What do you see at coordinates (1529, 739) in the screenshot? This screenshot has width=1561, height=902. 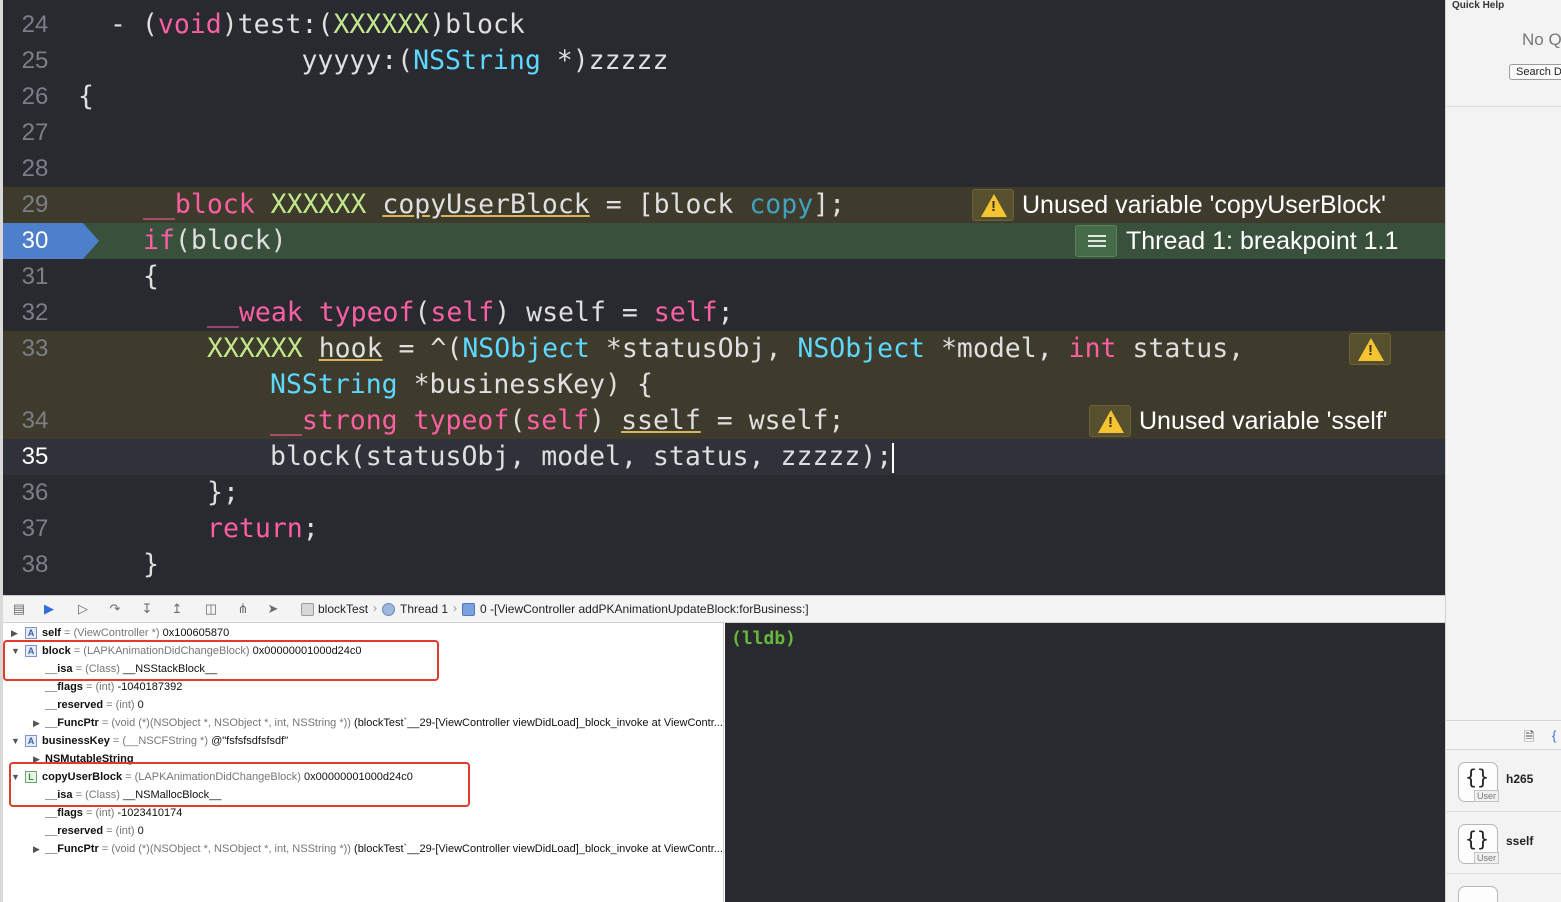 I see `file-template-icon: 🗎` at bounding box center [1529, 739].